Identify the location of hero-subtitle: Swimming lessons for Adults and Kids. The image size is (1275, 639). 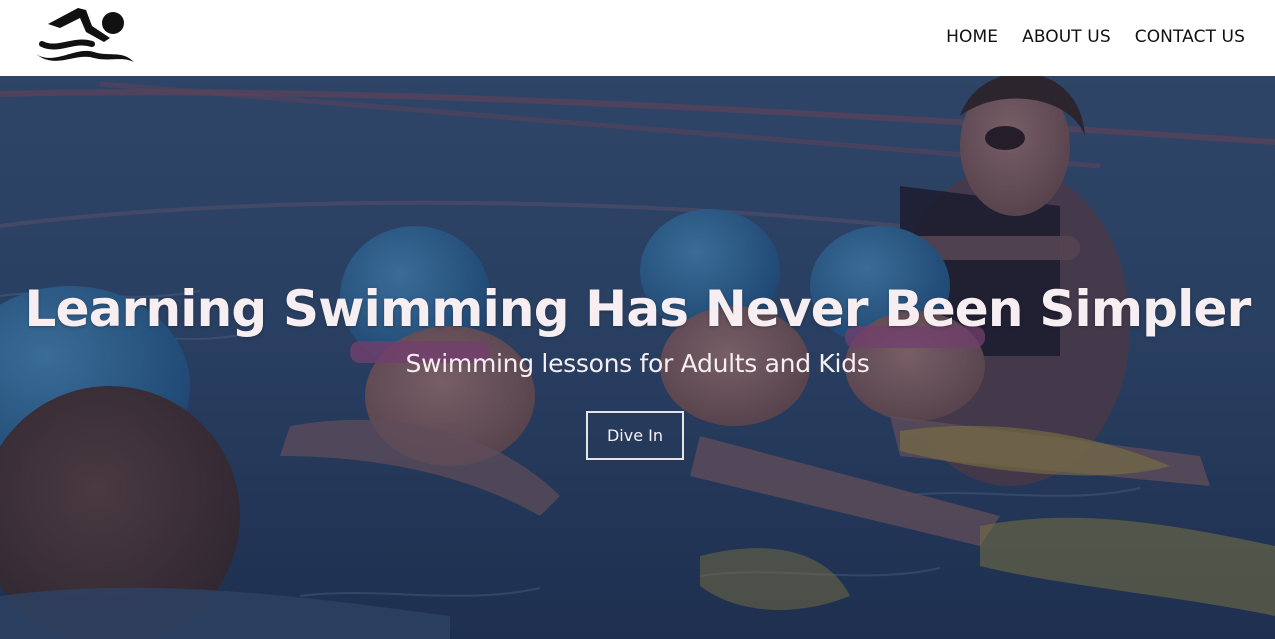
(637, 363).